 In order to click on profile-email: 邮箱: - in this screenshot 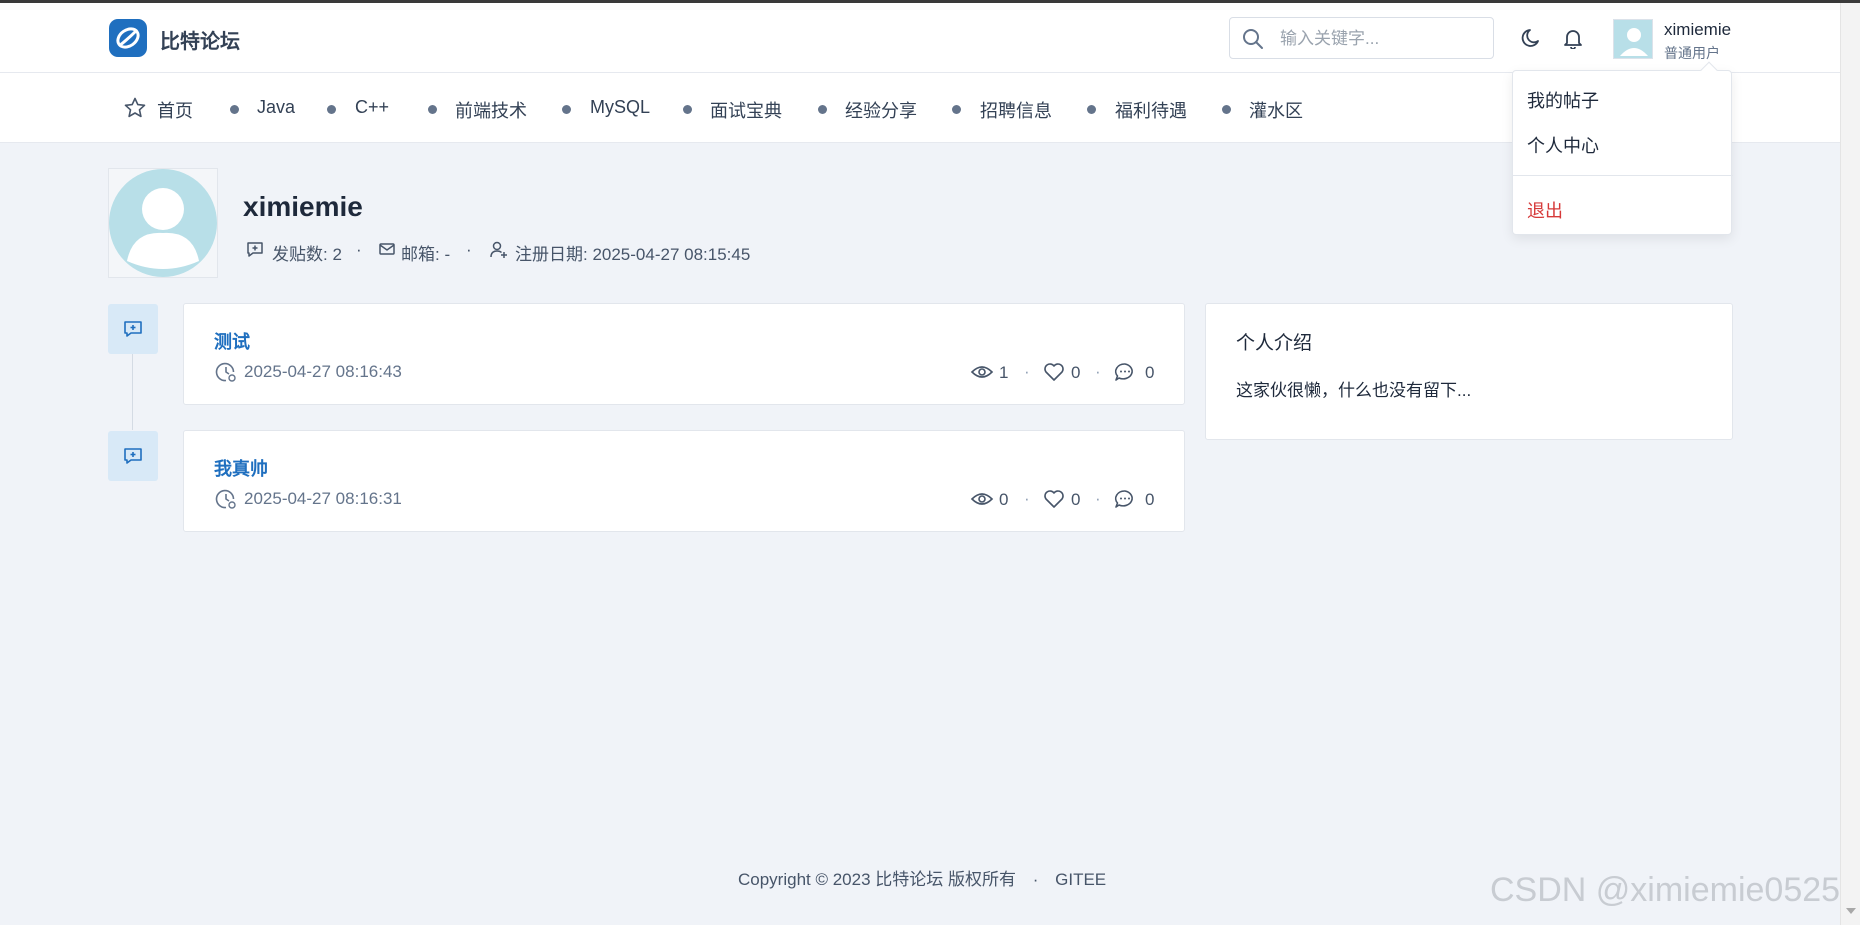, I will do `click(426, 254)`.